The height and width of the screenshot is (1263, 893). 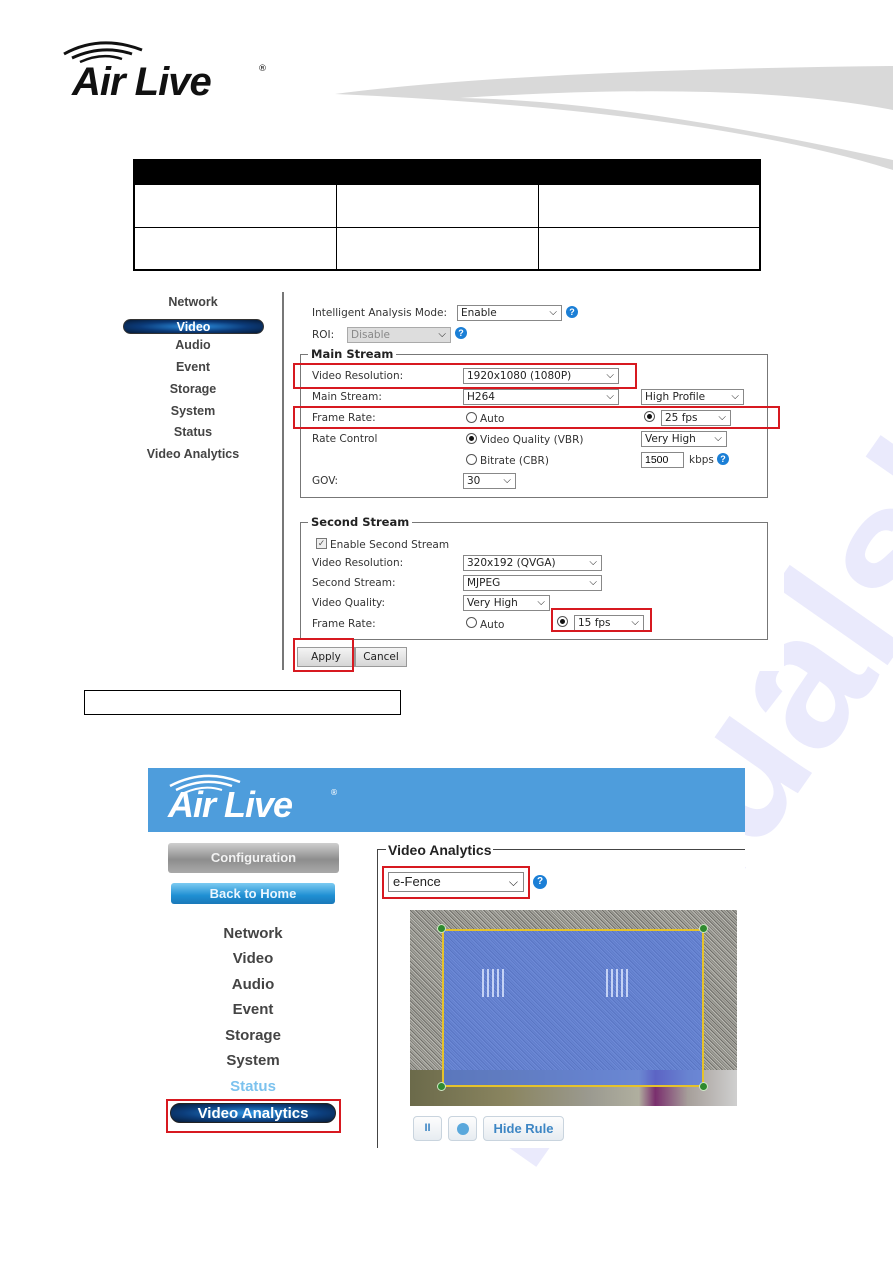 I want to click on snapshot-icon, so click(x=462, y=1128).